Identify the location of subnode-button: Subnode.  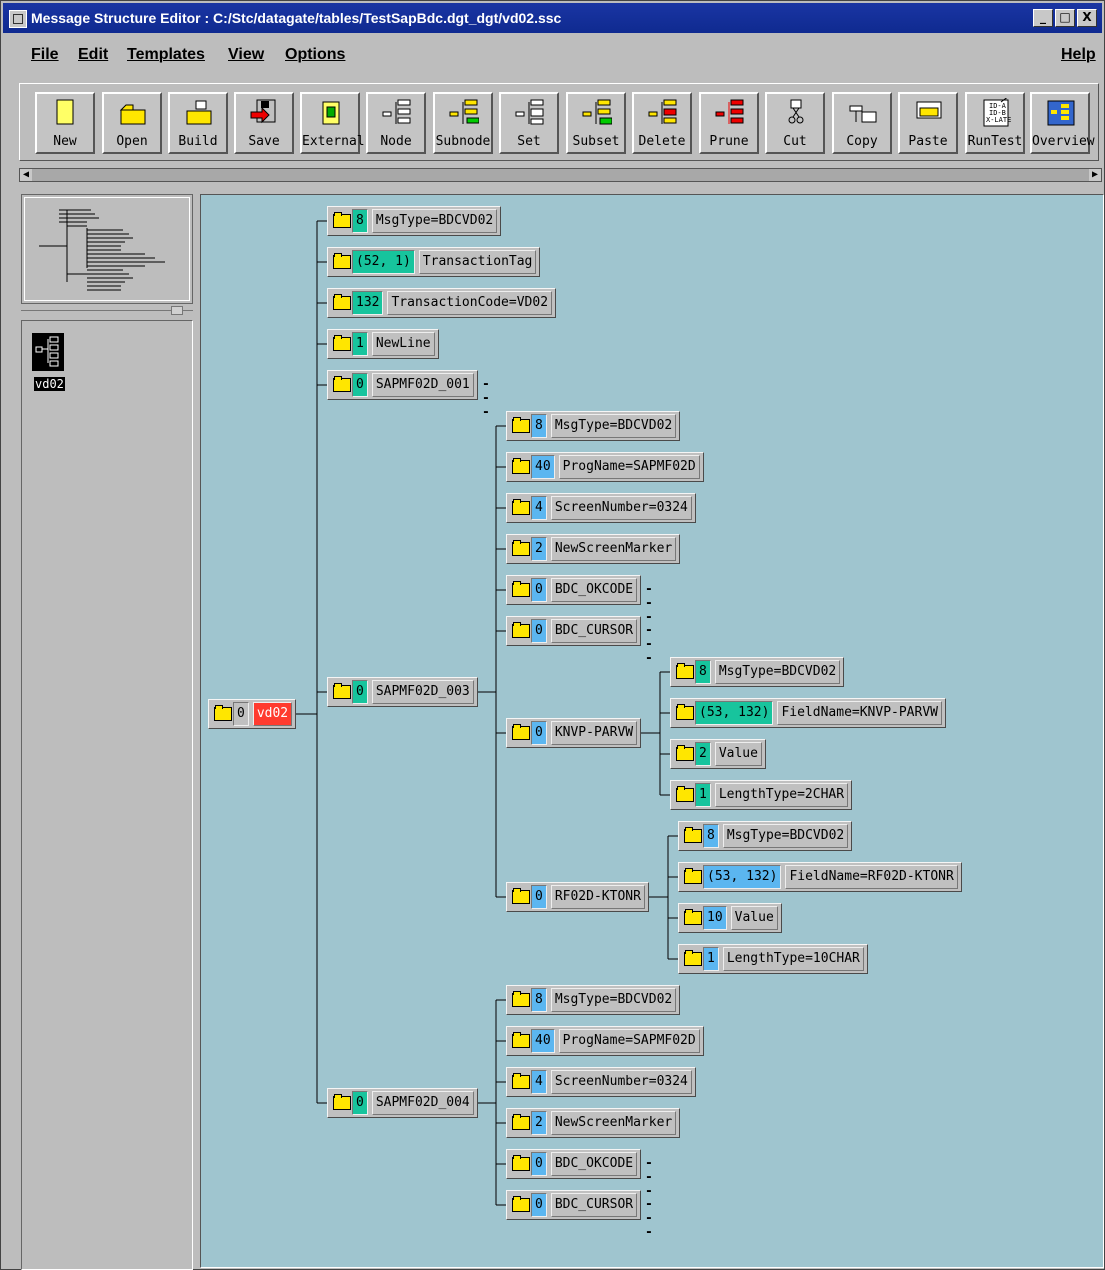
(463, 123).